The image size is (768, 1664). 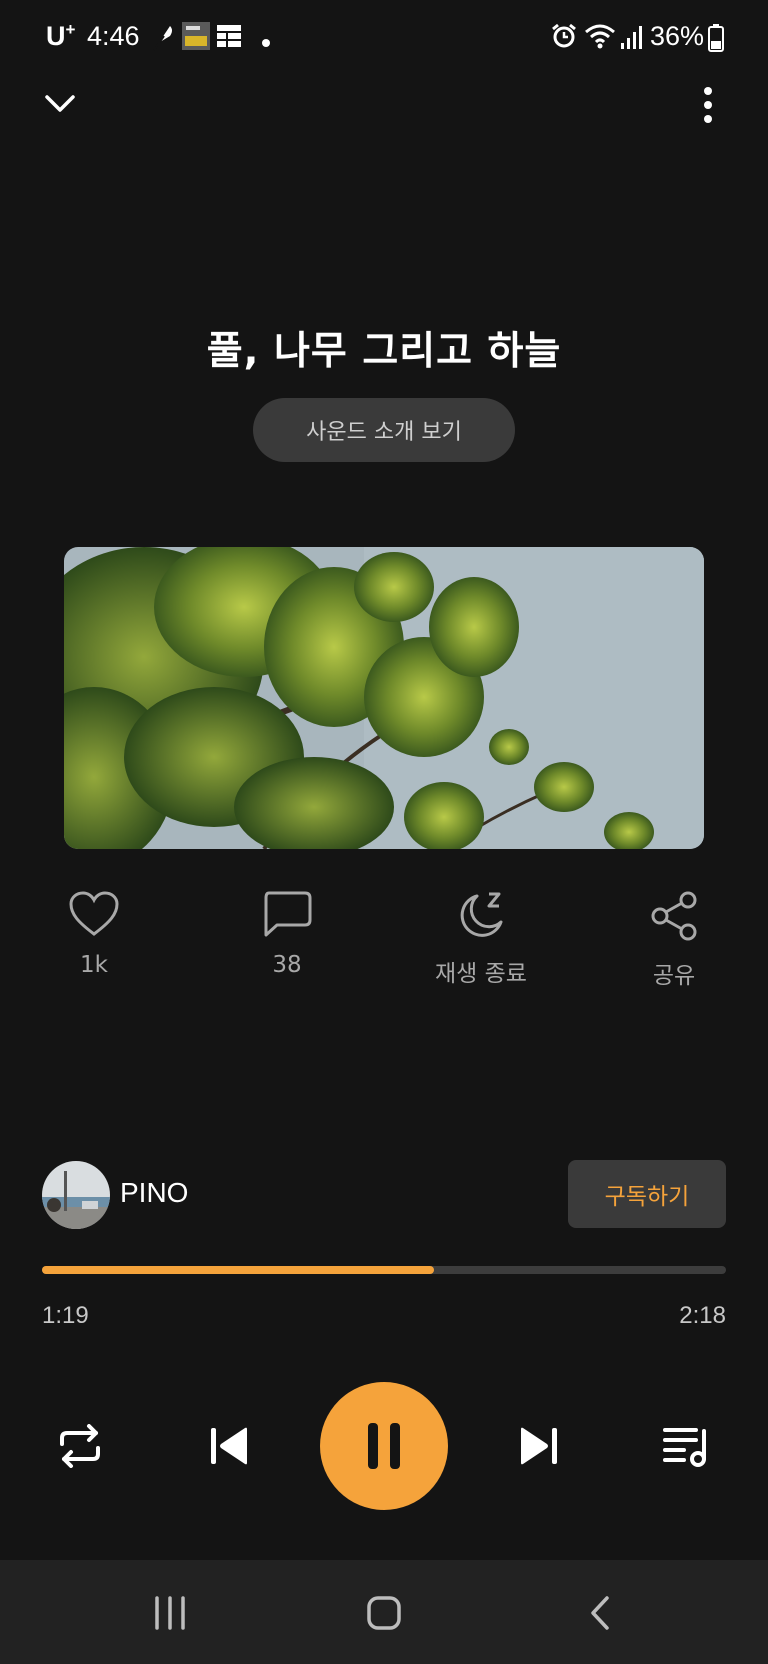 I want to click on sound-intro-button: 사운드 소개 보기, so click(x=384, y=430).